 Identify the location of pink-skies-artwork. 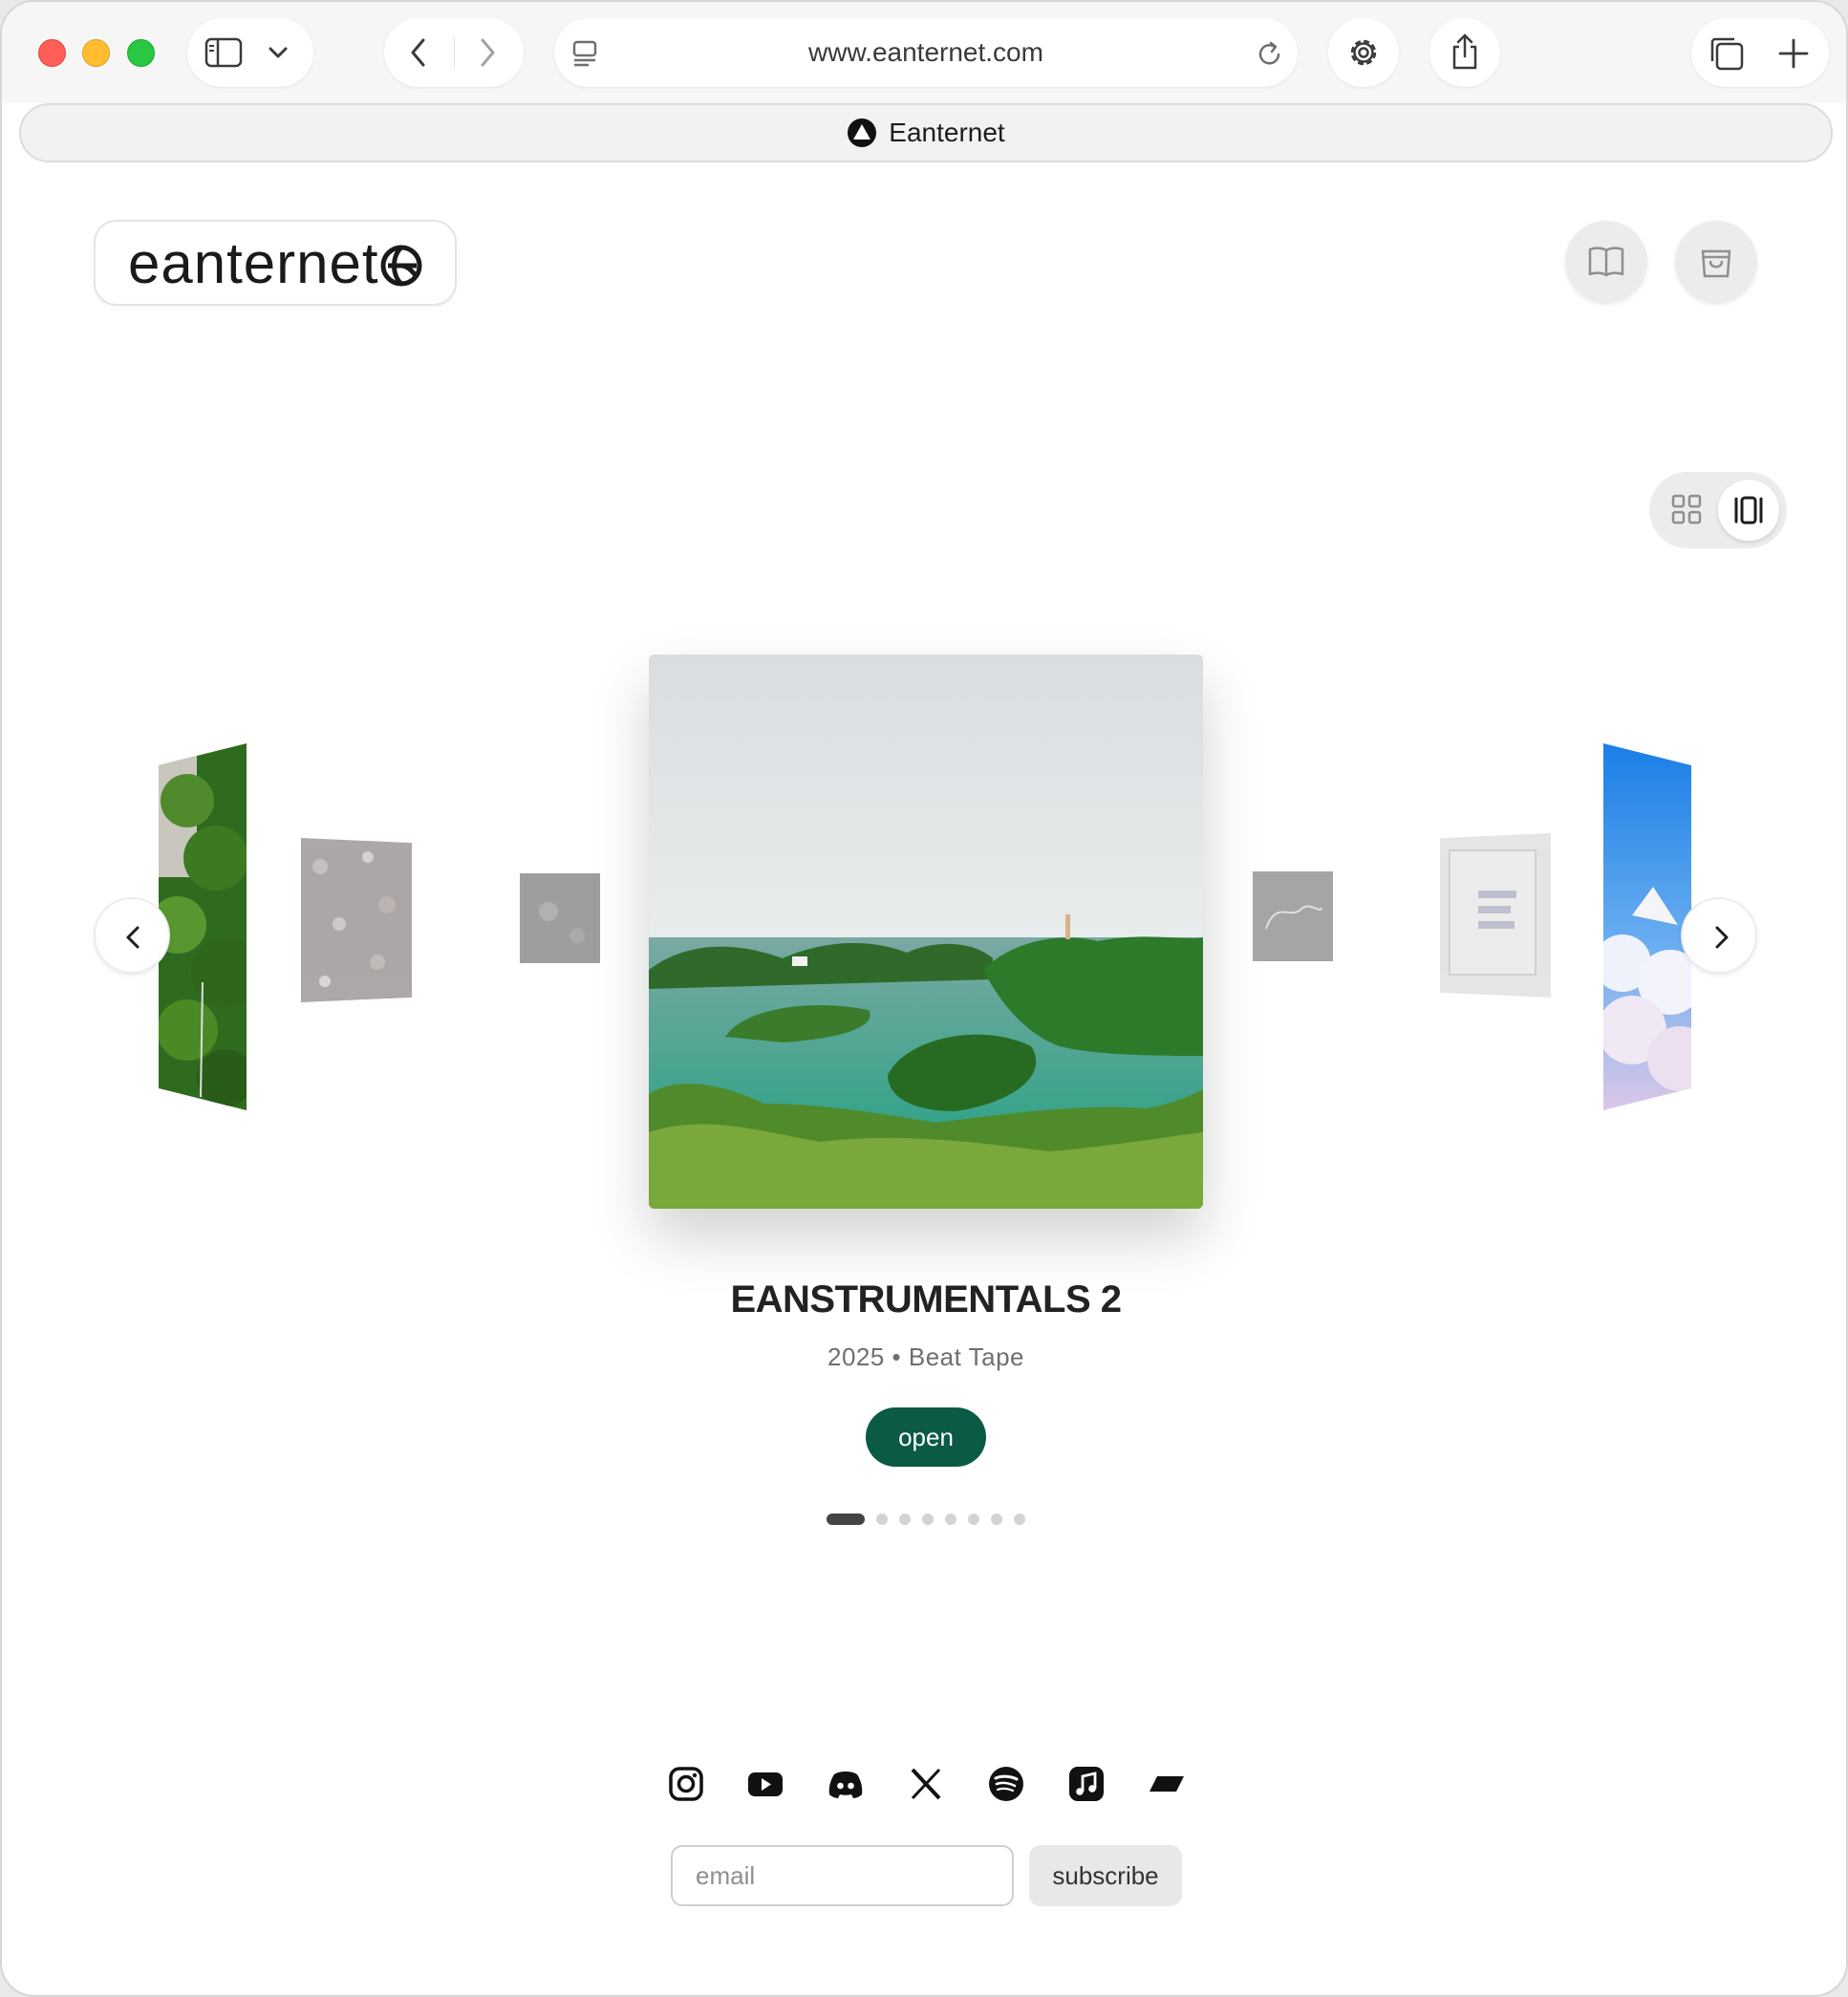
(1495, 915).